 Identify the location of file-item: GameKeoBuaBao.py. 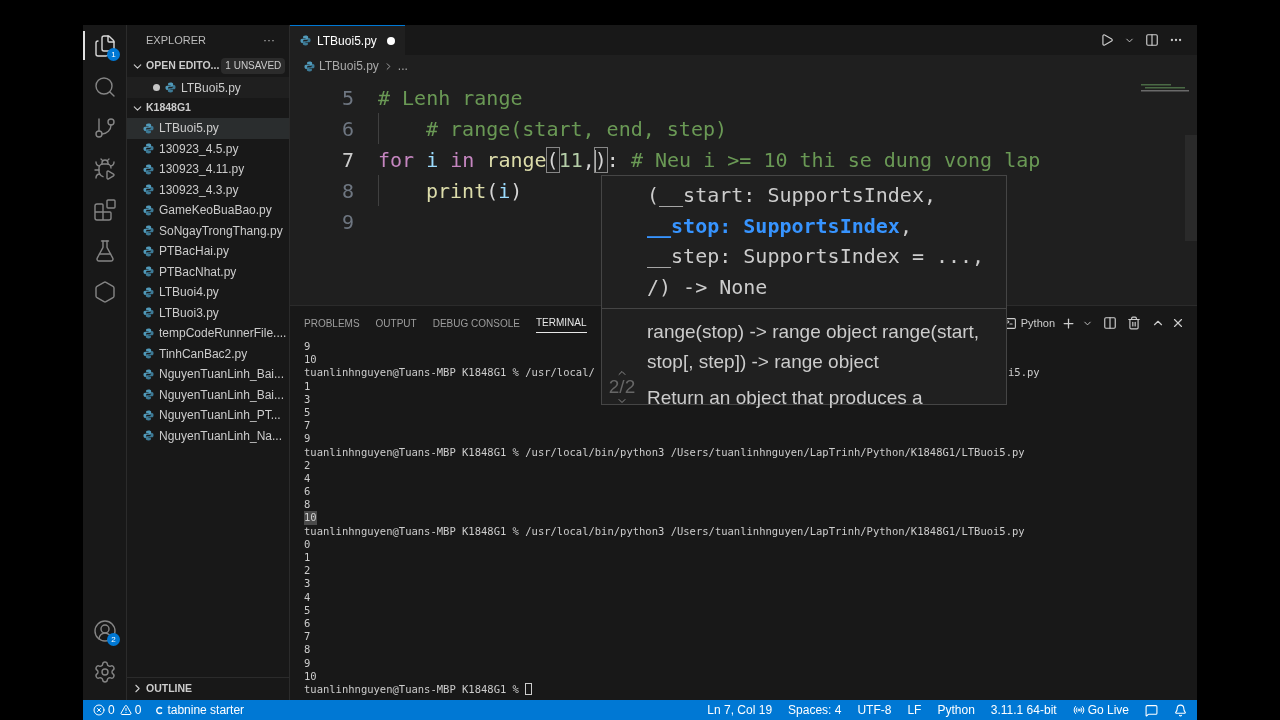
(208, 210).